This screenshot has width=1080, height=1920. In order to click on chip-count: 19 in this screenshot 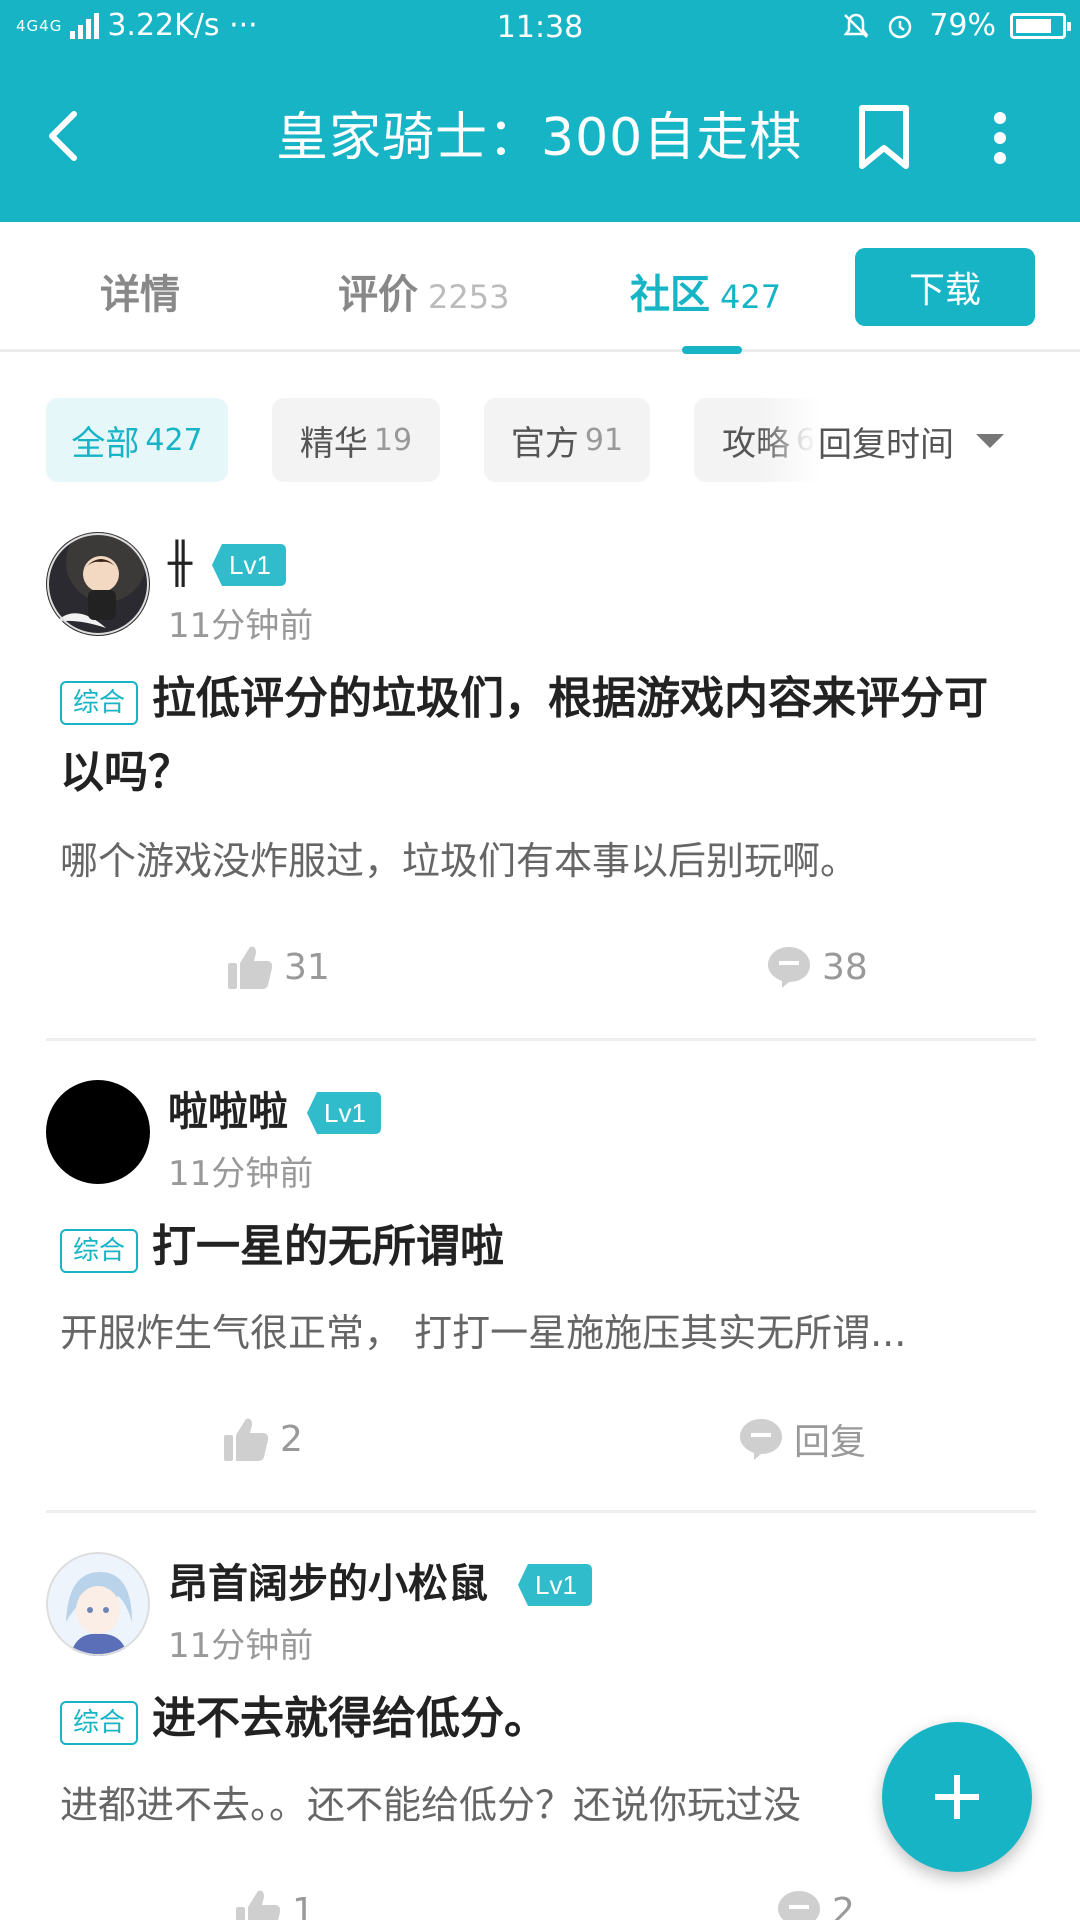, I will do `click(393, 440)`.